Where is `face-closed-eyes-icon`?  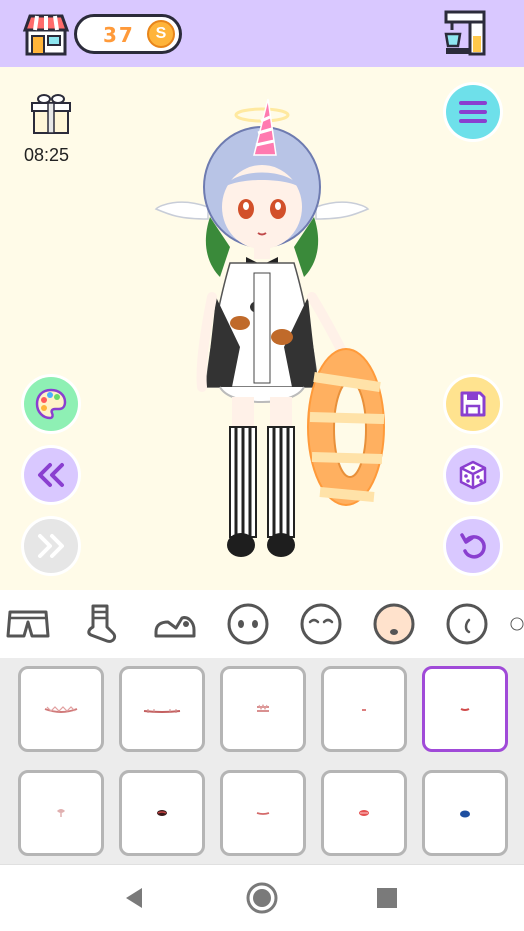
face-closed-eyes-icon is located at coordinates (321, 624).